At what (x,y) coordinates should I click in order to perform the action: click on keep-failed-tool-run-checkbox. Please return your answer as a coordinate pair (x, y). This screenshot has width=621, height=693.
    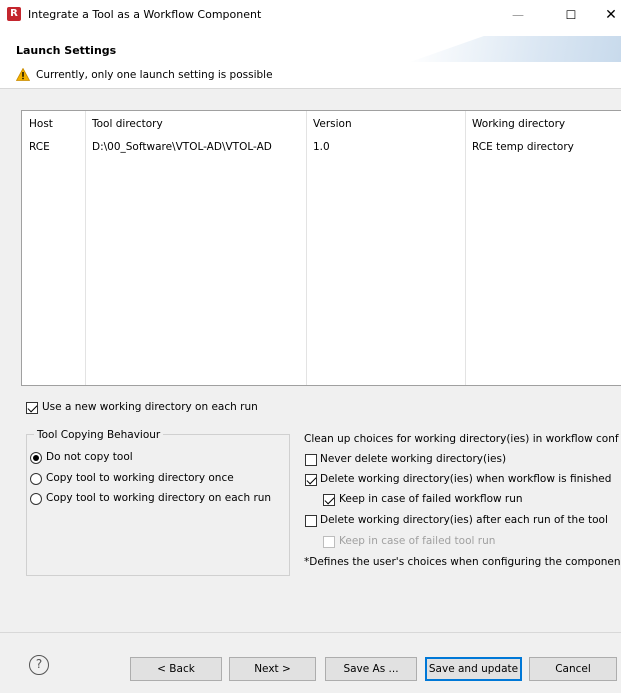
    Looking at the image, I should click on (329, 542).